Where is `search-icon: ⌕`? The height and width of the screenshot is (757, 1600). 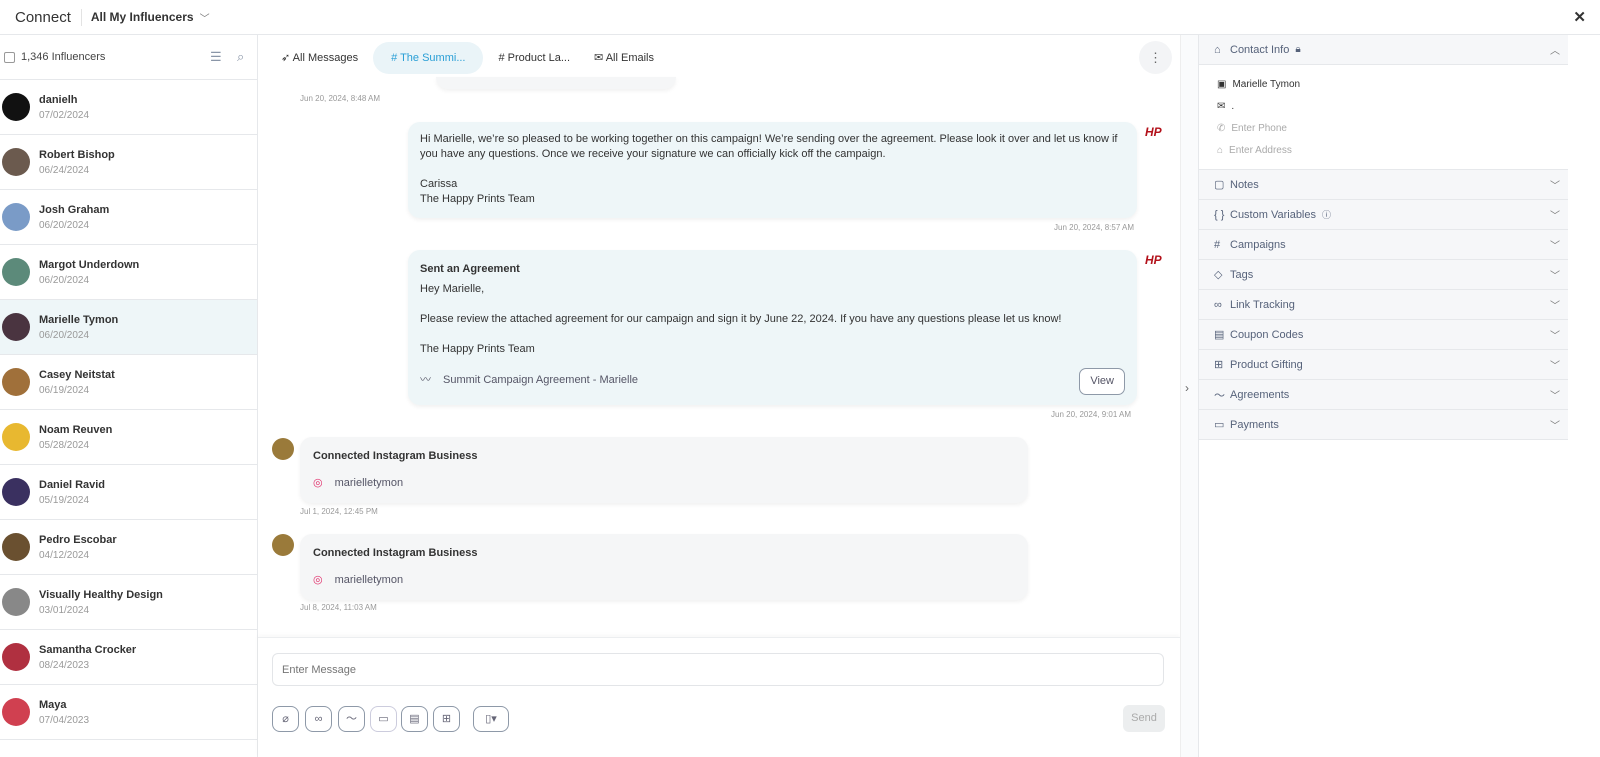 search-icon: ⌕ is located at coordinates (240, 57).